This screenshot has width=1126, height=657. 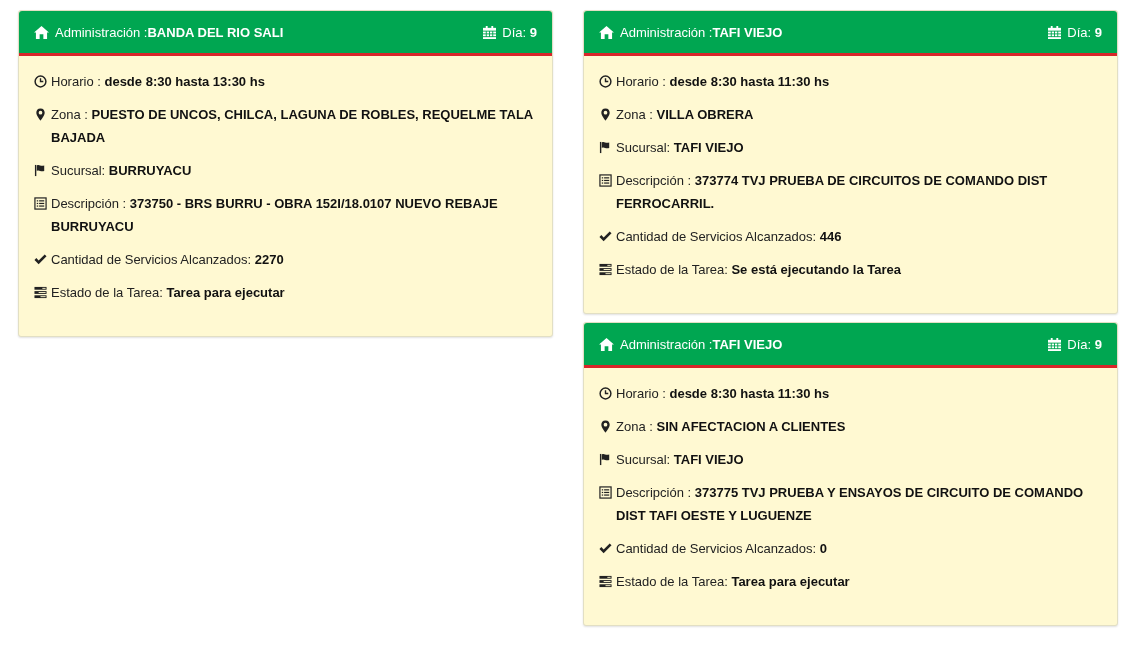 I want to click on field-text: Cantidad de Servicios Alcanzados: 0, so click(x=722, y=549).